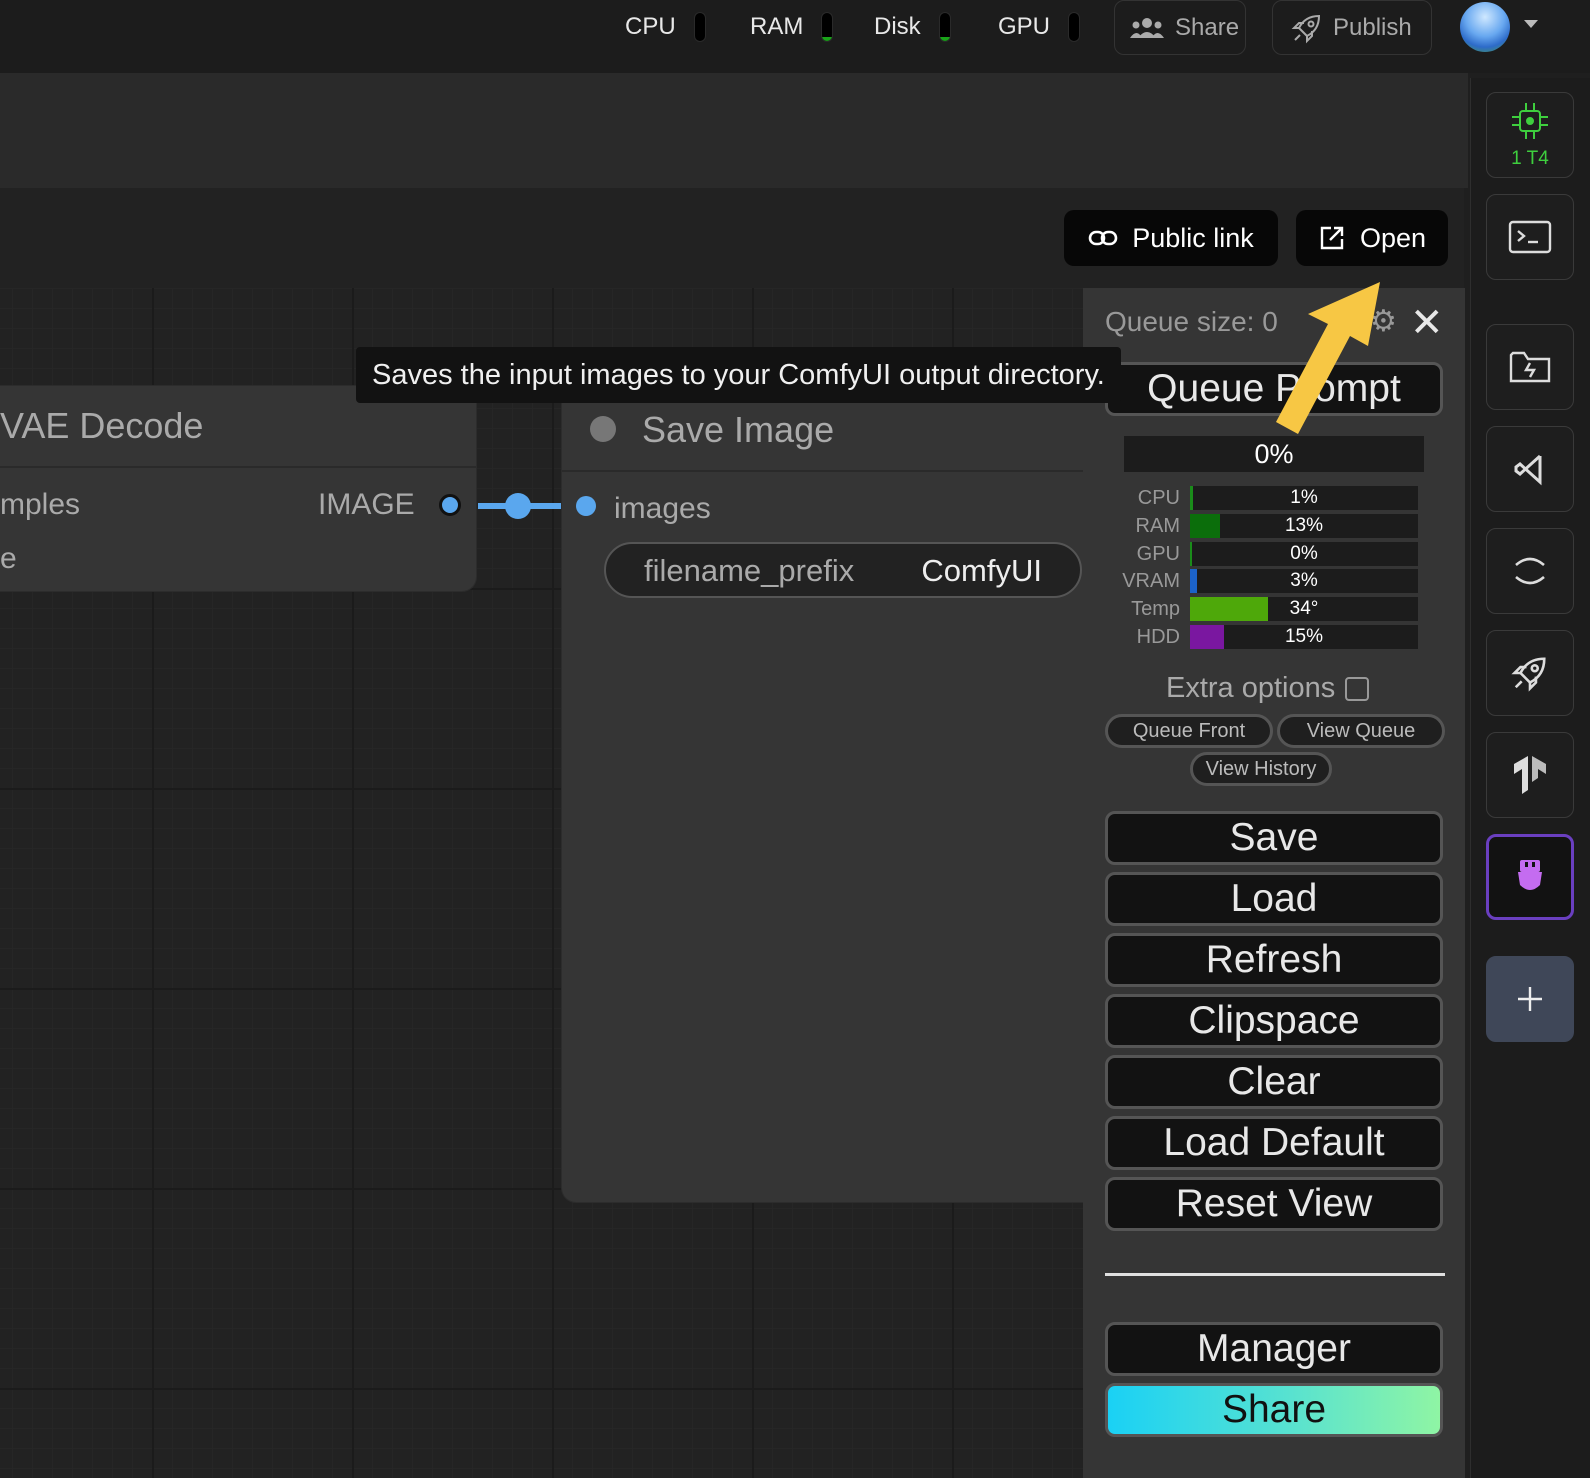 The height and width of the screenshot is (1478, 1590). I want to click on plug-icon, so click(1530, 875).